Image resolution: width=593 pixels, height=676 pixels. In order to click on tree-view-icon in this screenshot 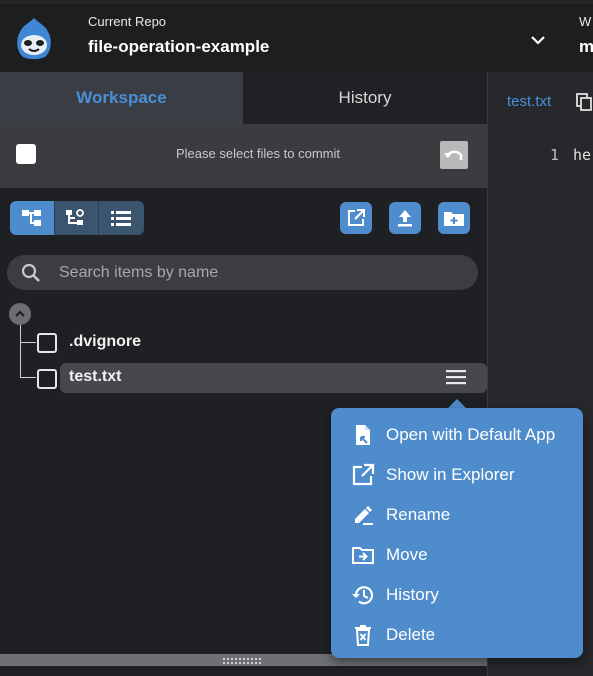, I will do `click(31, 218)`.